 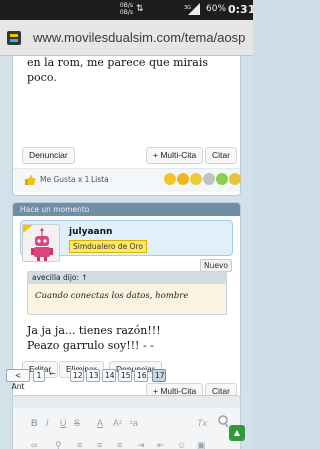 What do you see at coordinates (18, 380) in the screenshot?
I see `prev-page-button: < Ant` at bounding box center [18, 380].